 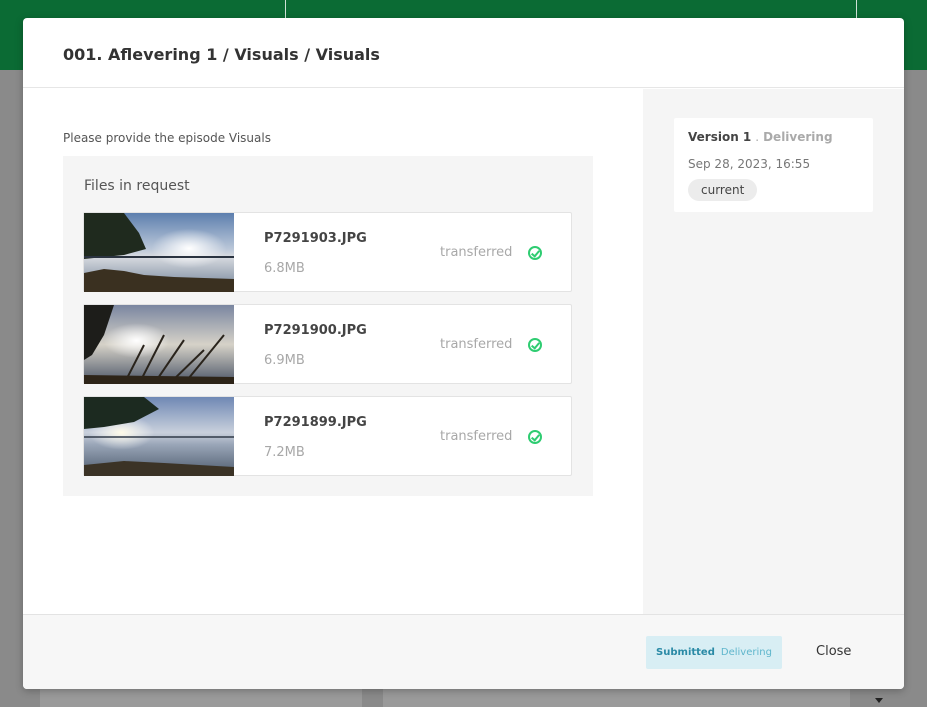 I want to click on current-tag: current, so click(x=723, y=190).